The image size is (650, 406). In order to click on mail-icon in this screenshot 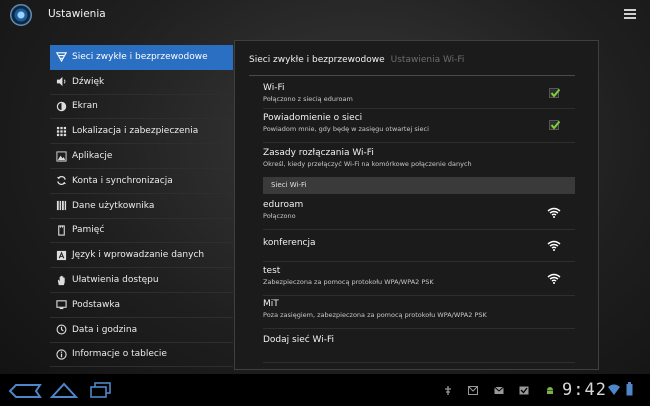, I will do `click(499, 390)`.